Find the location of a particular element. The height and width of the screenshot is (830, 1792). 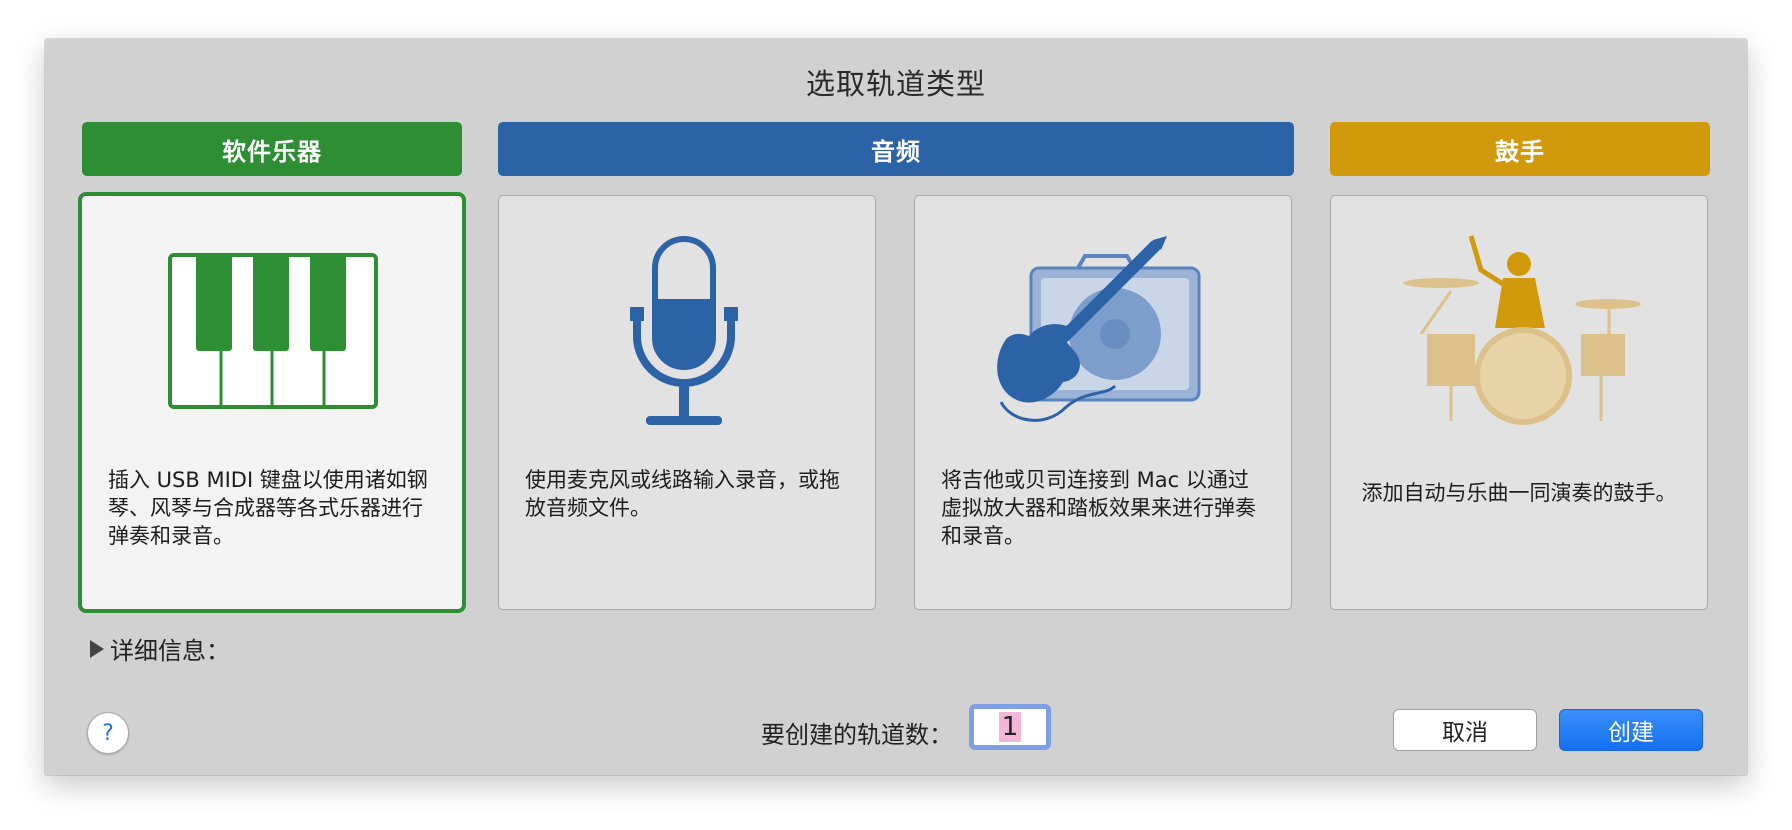

cancel-button: 取消 is located at coordinates (1465, 730).